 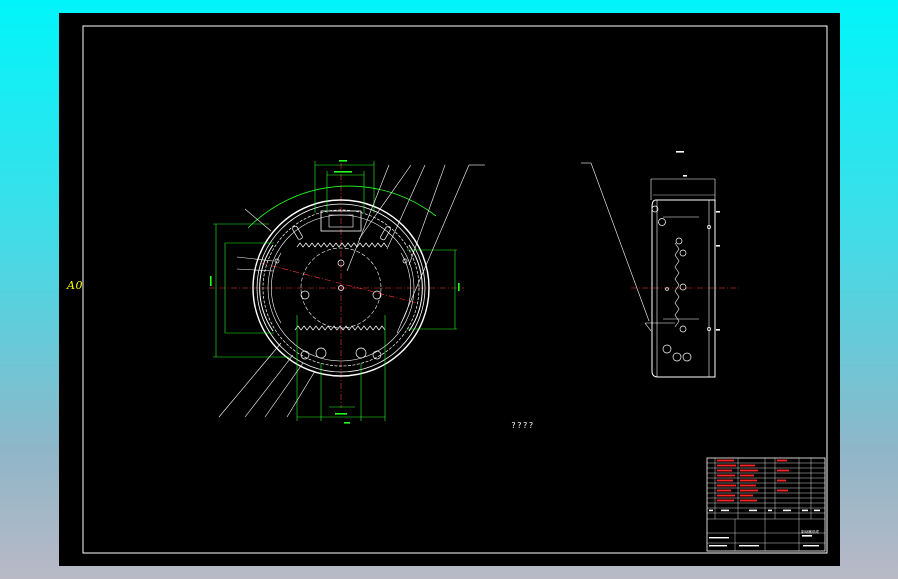 I want to click on side-view-bolts, so click(x=681, y=283).